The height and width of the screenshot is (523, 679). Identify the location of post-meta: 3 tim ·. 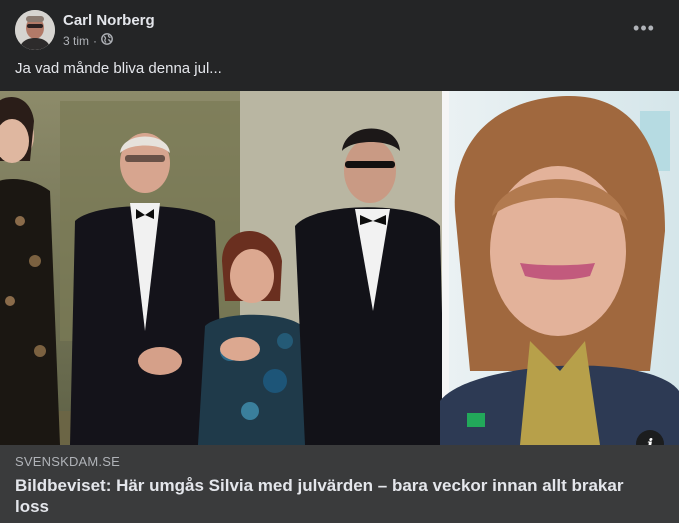
(88, 40).